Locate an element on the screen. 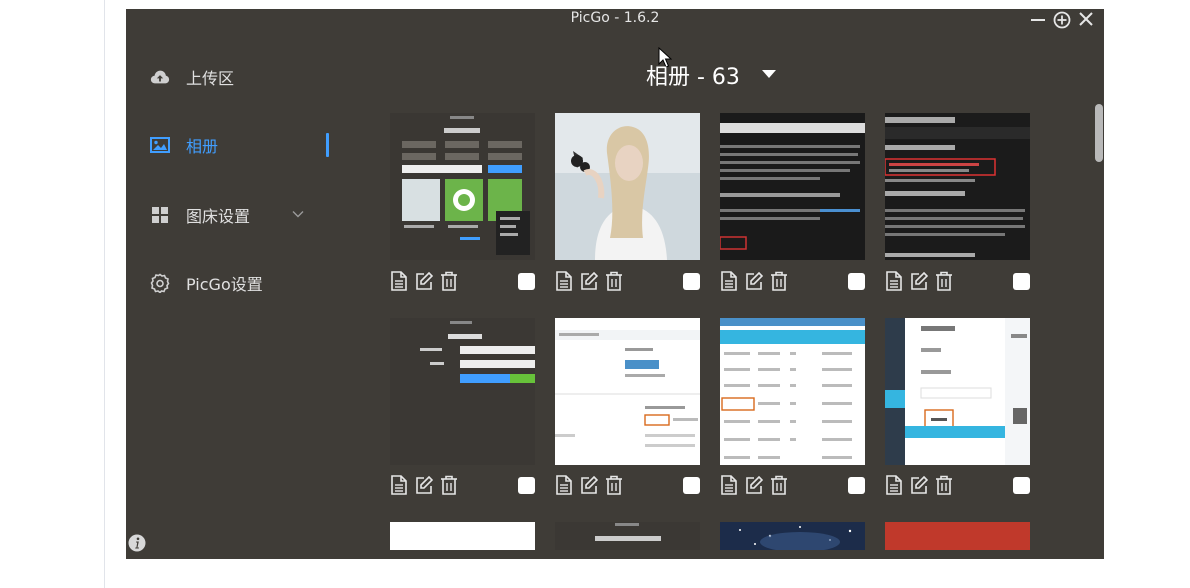 This screenshot has height=588, width=1190. close-icon is located at coordinates (1086, 19).